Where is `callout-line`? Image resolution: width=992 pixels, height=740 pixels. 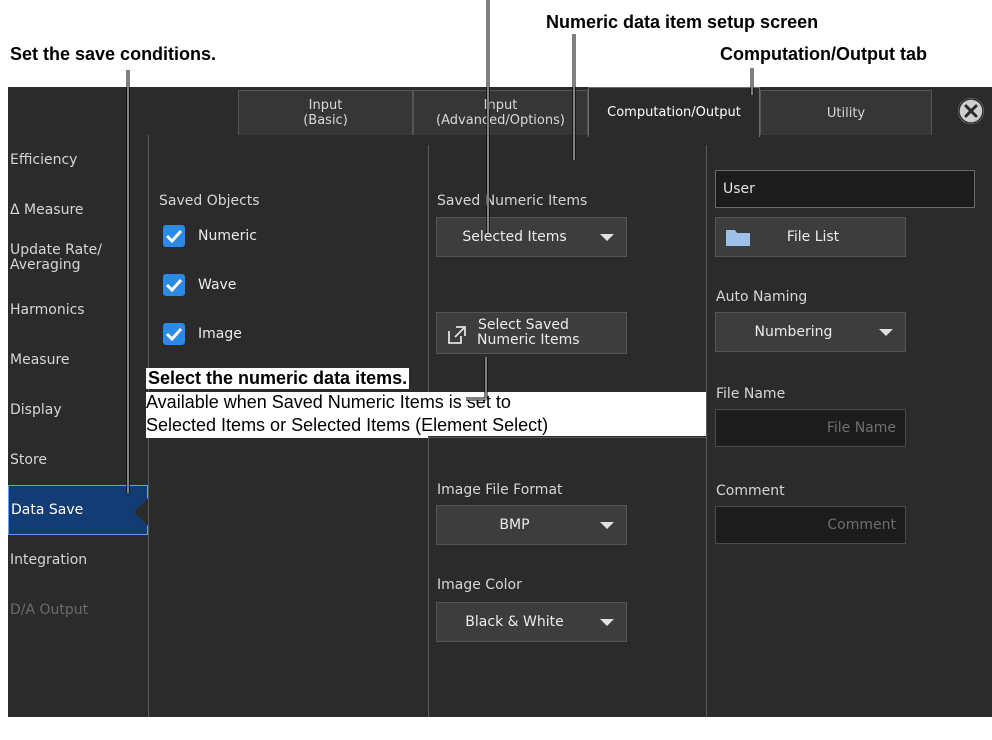
callout-line is located at coordinates (477, 379).